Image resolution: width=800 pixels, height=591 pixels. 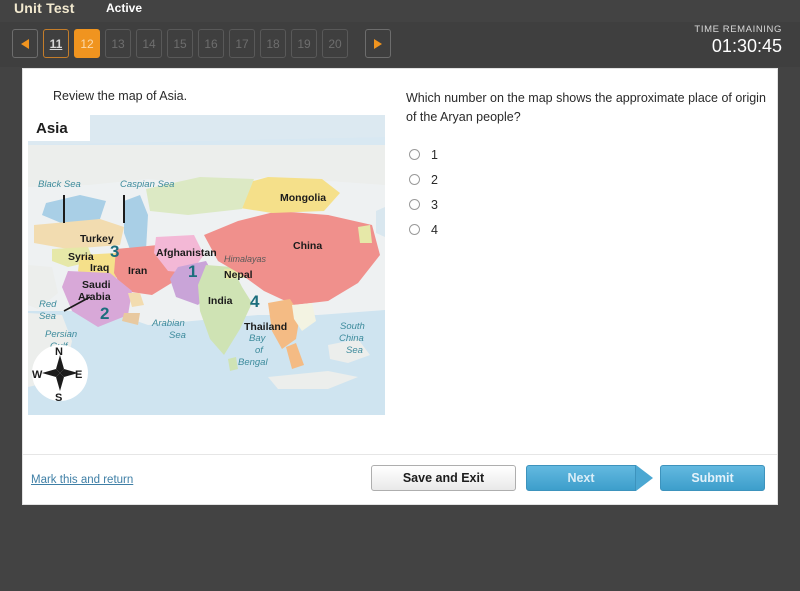 I want to click on next-button-label: Next, so click(x=581, y=478).